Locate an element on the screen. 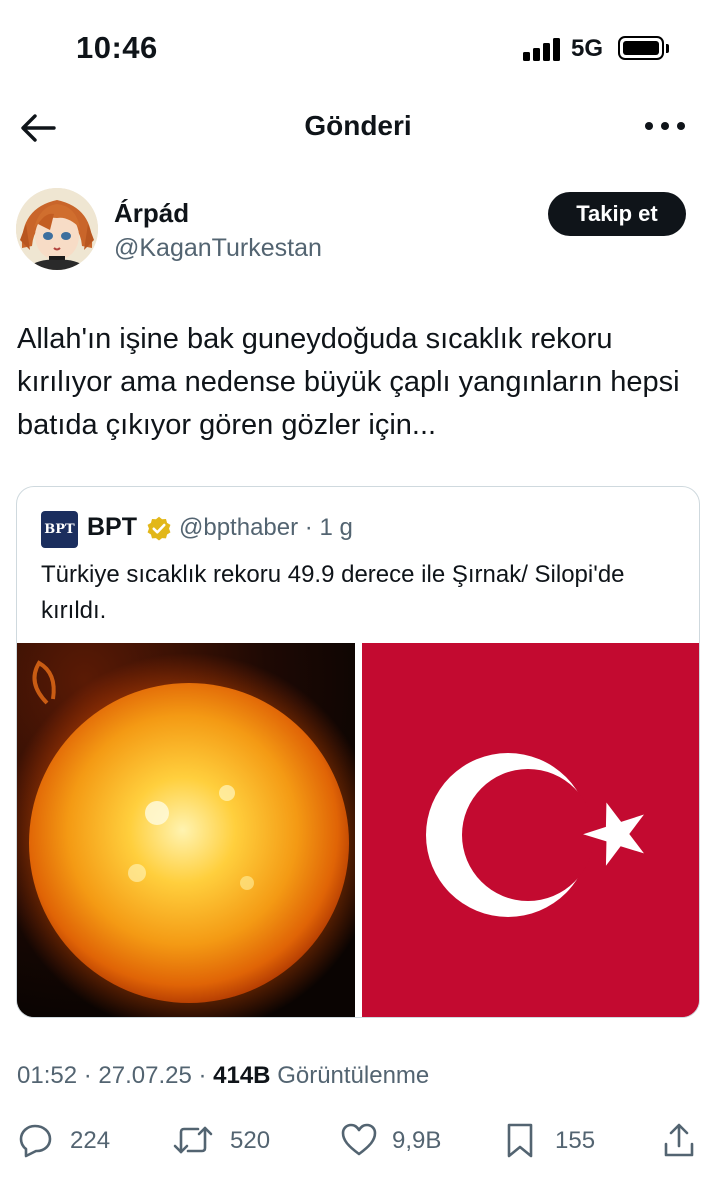 The width and height of the screenshot is (716, 1200). retweet-button: 520 is located at coordinates (227, 1140).